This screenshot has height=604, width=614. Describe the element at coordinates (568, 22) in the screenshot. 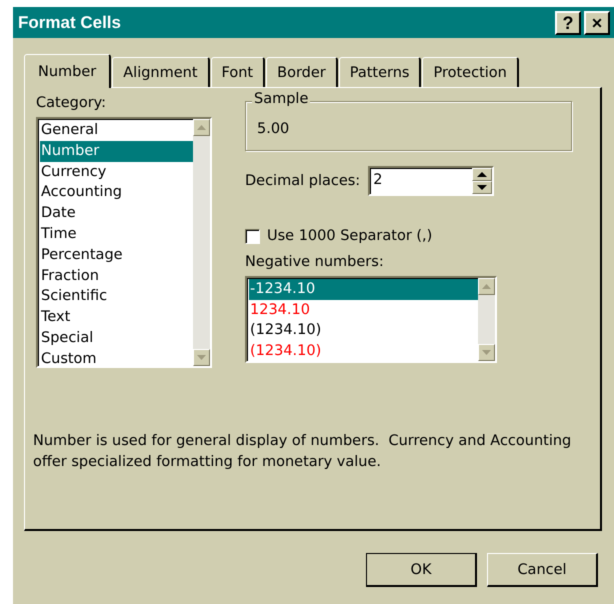

I see `help-button: ?` at that location.